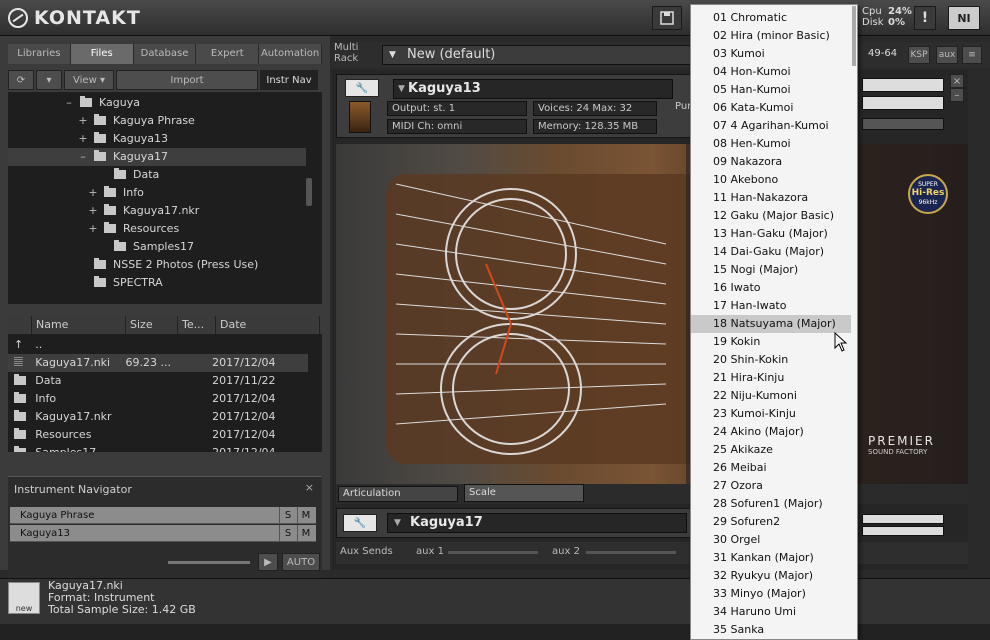  What do you see at coordinates (771, 252) in the screenshot?
I see `scale-menu-item: 14 Dai-Gaku (Major)` at bounding box center [771, 252].